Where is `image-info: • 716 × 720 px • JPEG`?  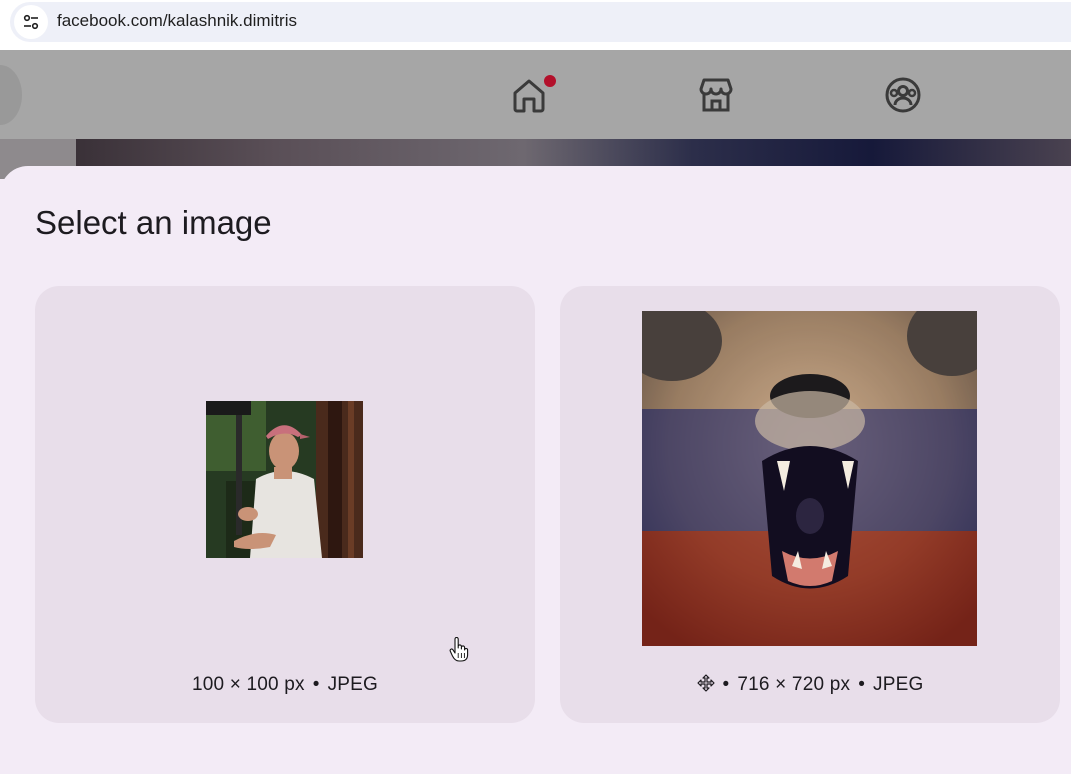 image-info: • 716 × 720 px • JPEG is located at coordinates (810, 685).